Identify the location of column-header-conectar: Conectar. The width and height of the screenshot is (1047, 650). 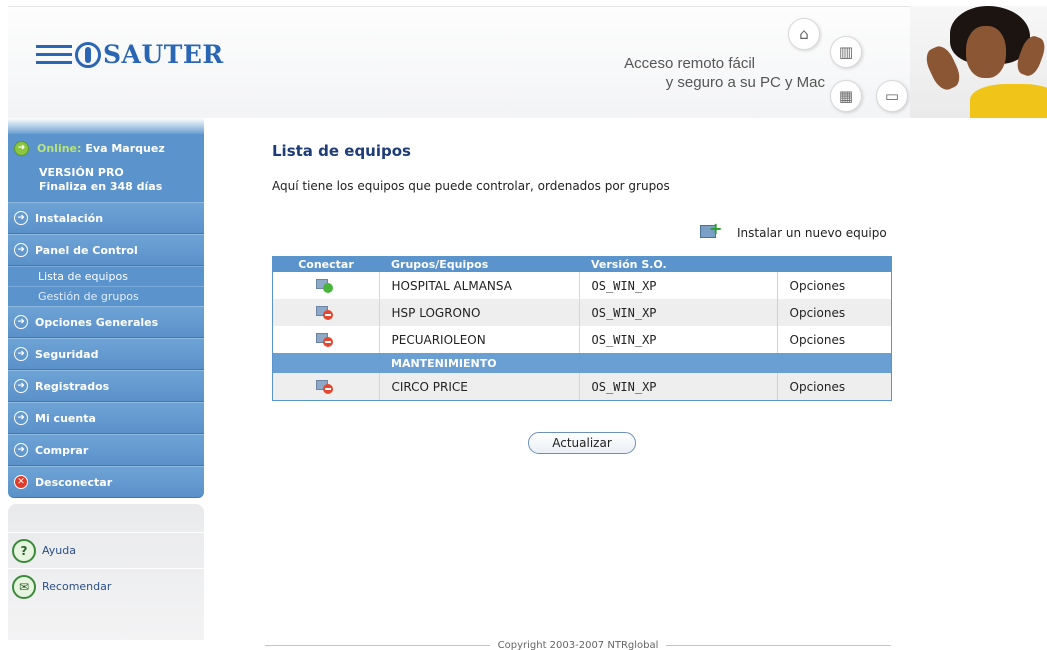
(326, 264).